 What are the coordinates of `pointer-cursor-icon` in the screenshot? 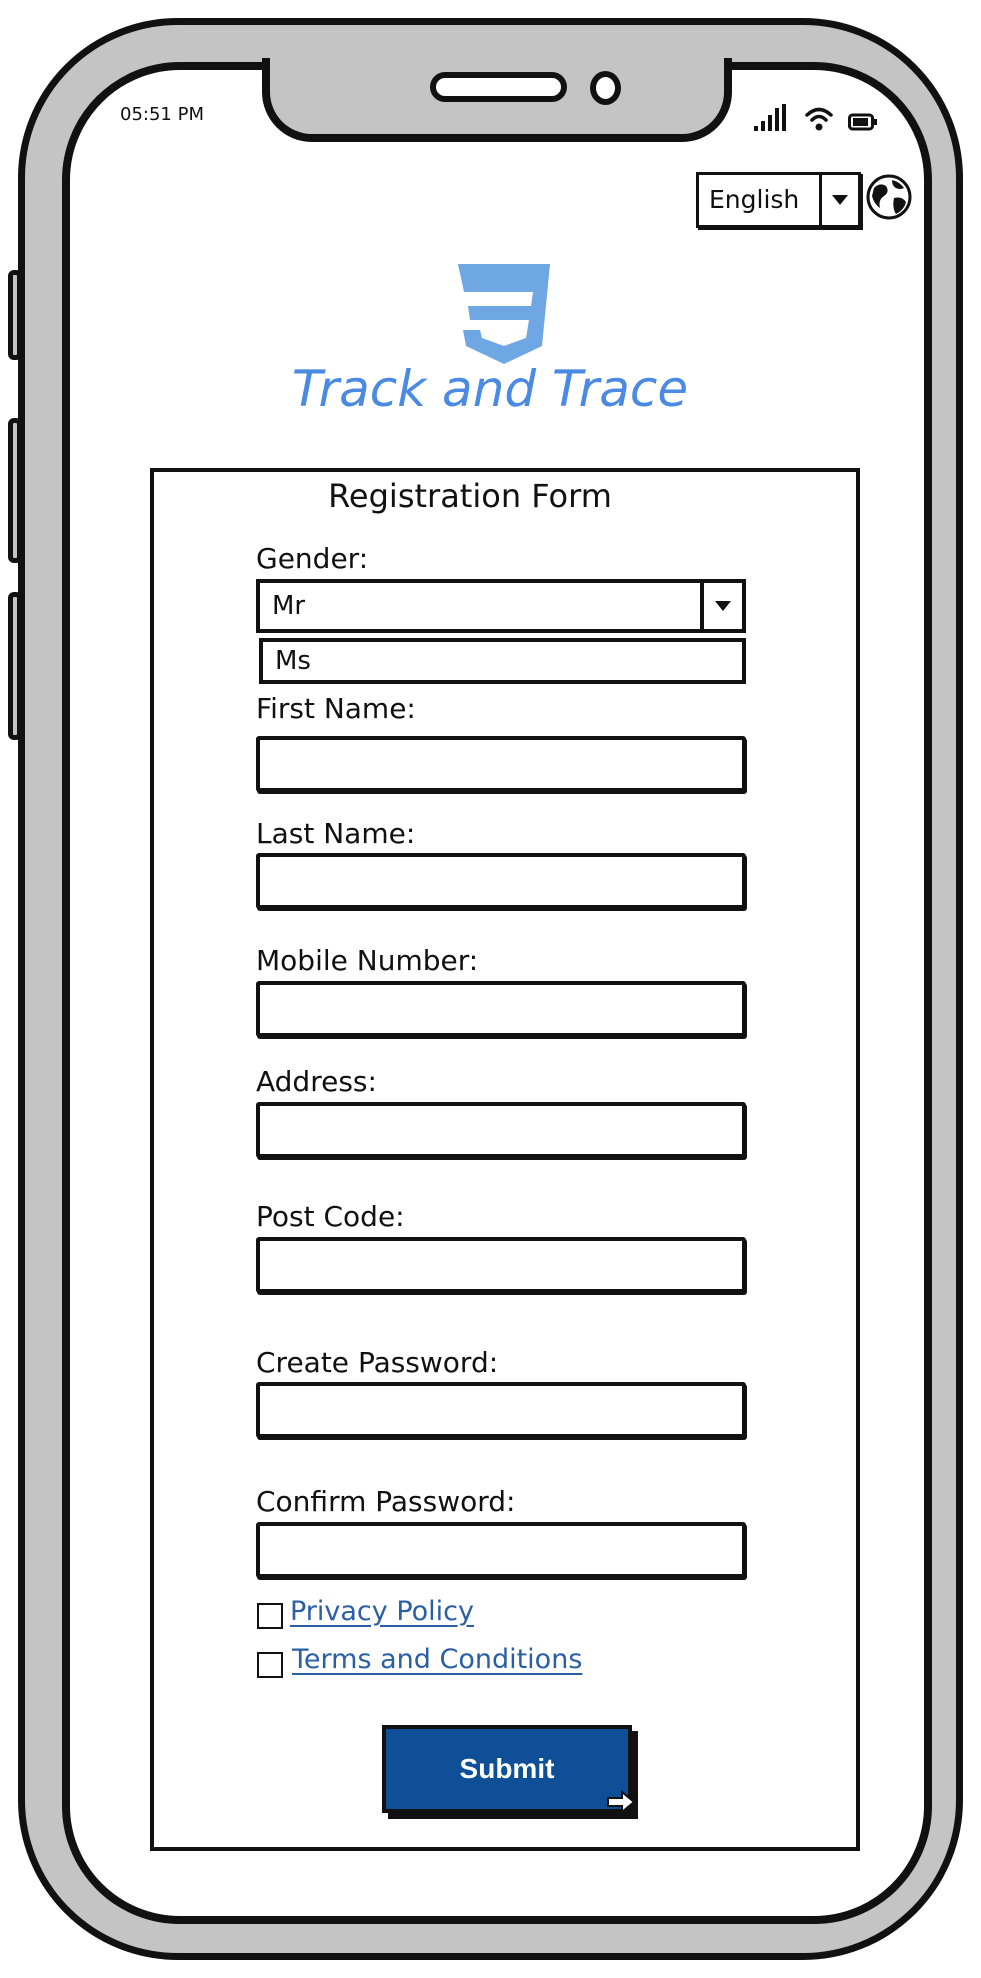 It's located at (621, 1802).